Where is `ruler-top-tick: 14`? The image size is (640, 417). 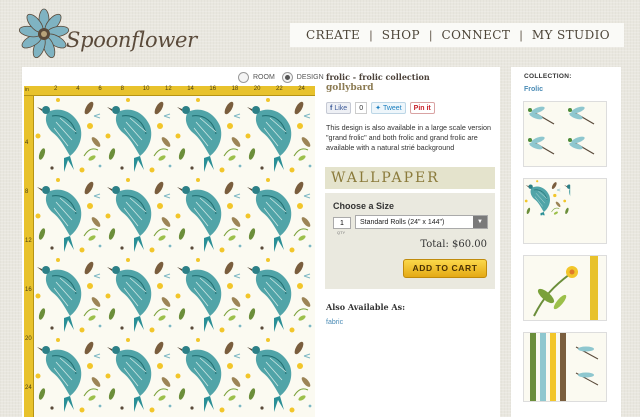 ruler-top-tick: 14 is located at coordinates (190, 89).